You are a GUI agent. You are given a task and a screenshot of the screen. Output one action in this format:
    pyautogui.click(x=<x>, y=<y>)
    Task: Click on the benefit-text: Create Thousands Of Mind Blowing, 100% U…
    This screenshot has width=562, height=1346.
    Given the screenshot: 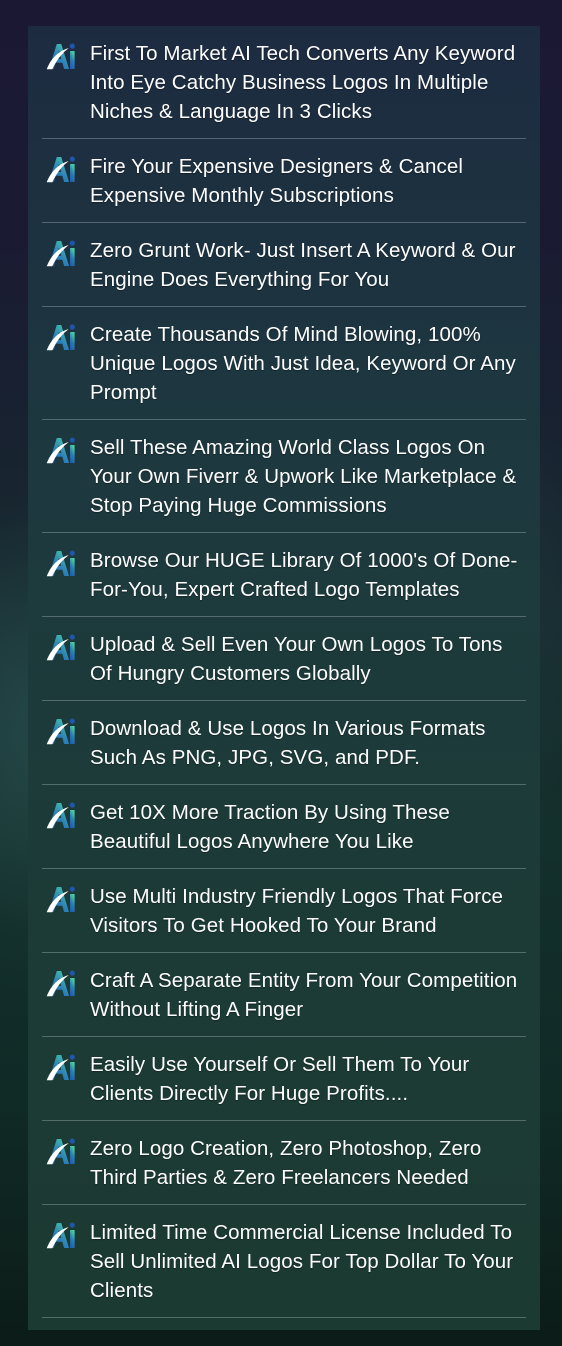 What is the action you would take?
    pyautogui.click(x=303, y=363)
    